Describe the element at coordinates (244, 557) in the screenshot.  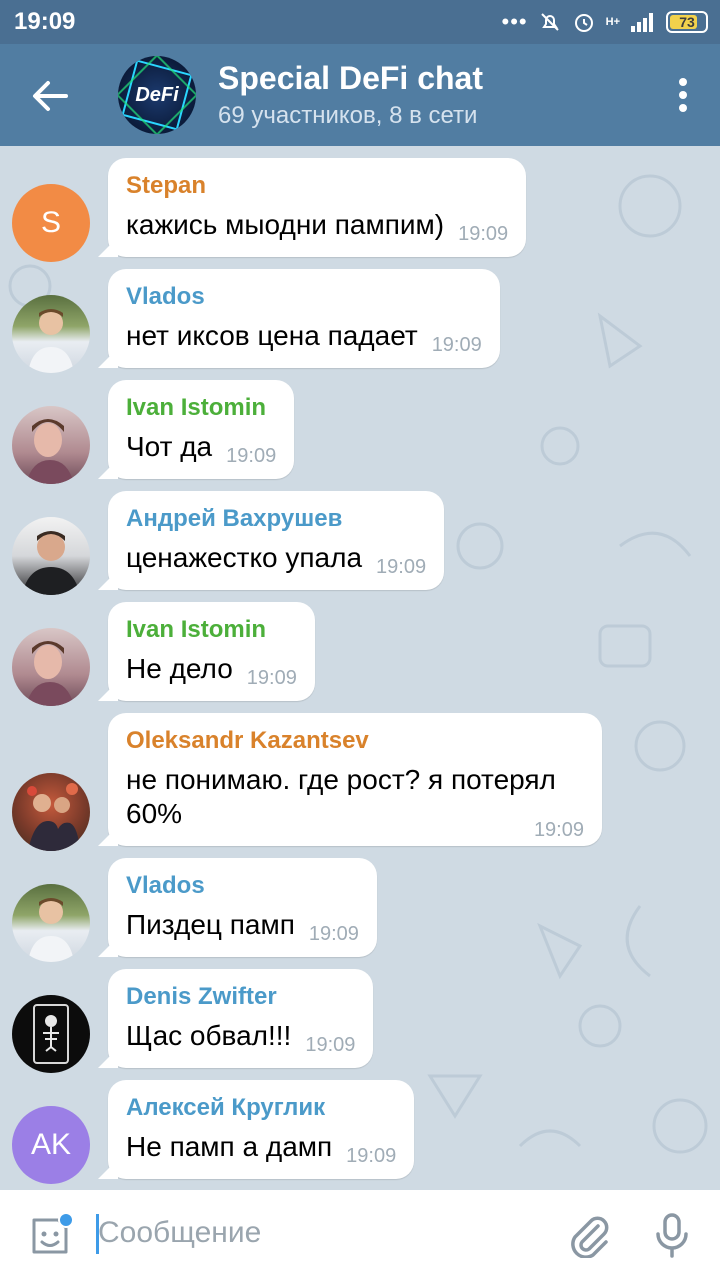
I see `message-body: ценажестко упала` at that location.